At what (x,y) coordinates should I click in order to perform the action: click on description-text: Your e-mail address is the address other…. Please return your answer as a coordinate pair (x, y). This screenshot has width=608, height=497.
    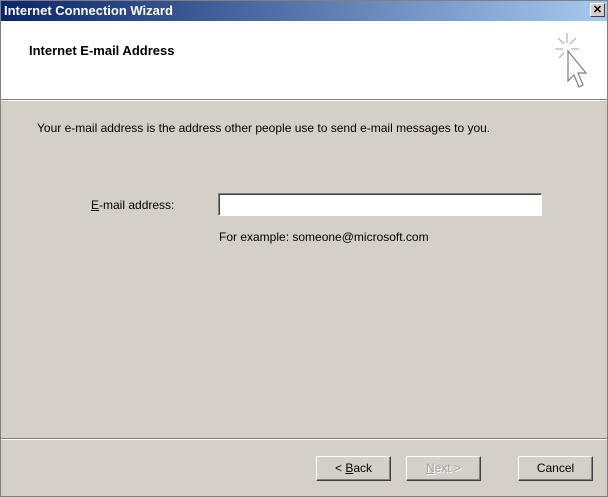
    Looking at the image, I should click on (264, 128).